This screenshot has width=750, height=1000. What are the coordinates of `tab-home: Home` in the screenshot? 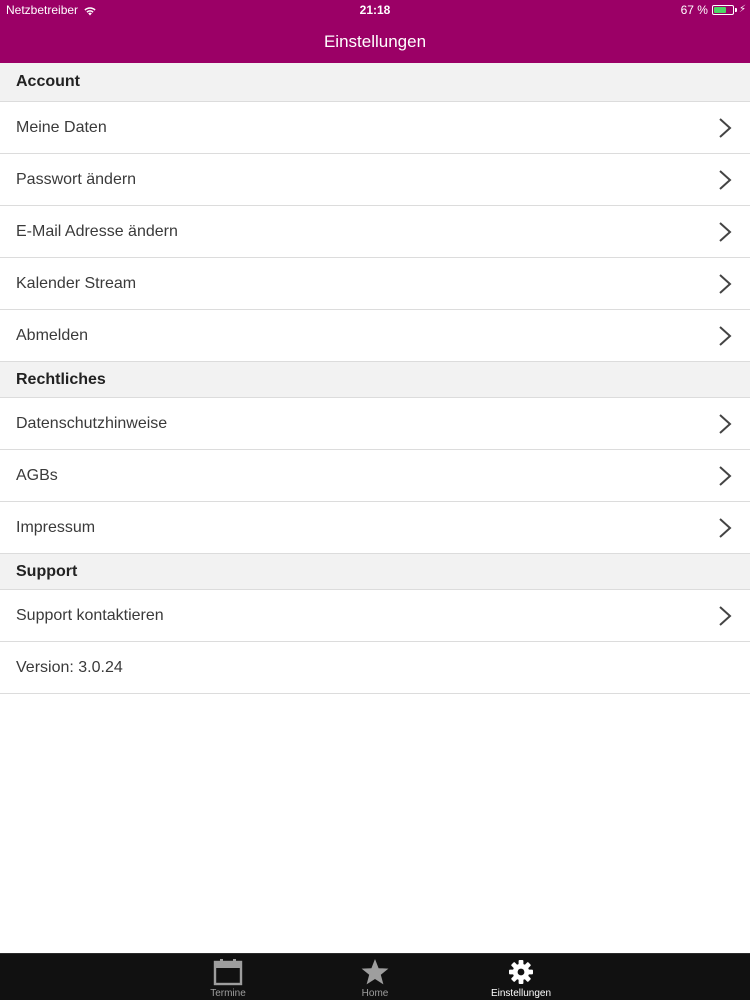 It's located at (375, 977).